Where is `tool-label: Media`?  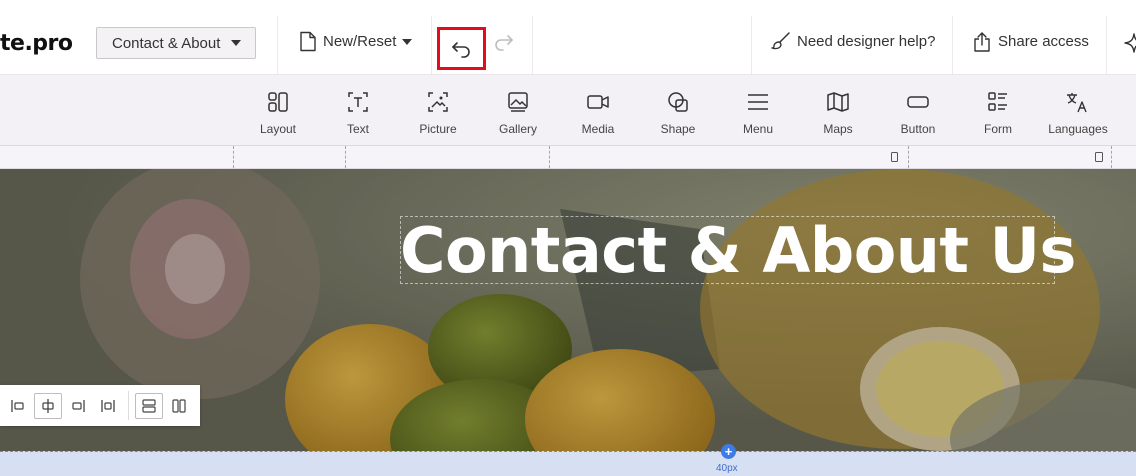 tool-label: Media is located at coordinates (598, 129).